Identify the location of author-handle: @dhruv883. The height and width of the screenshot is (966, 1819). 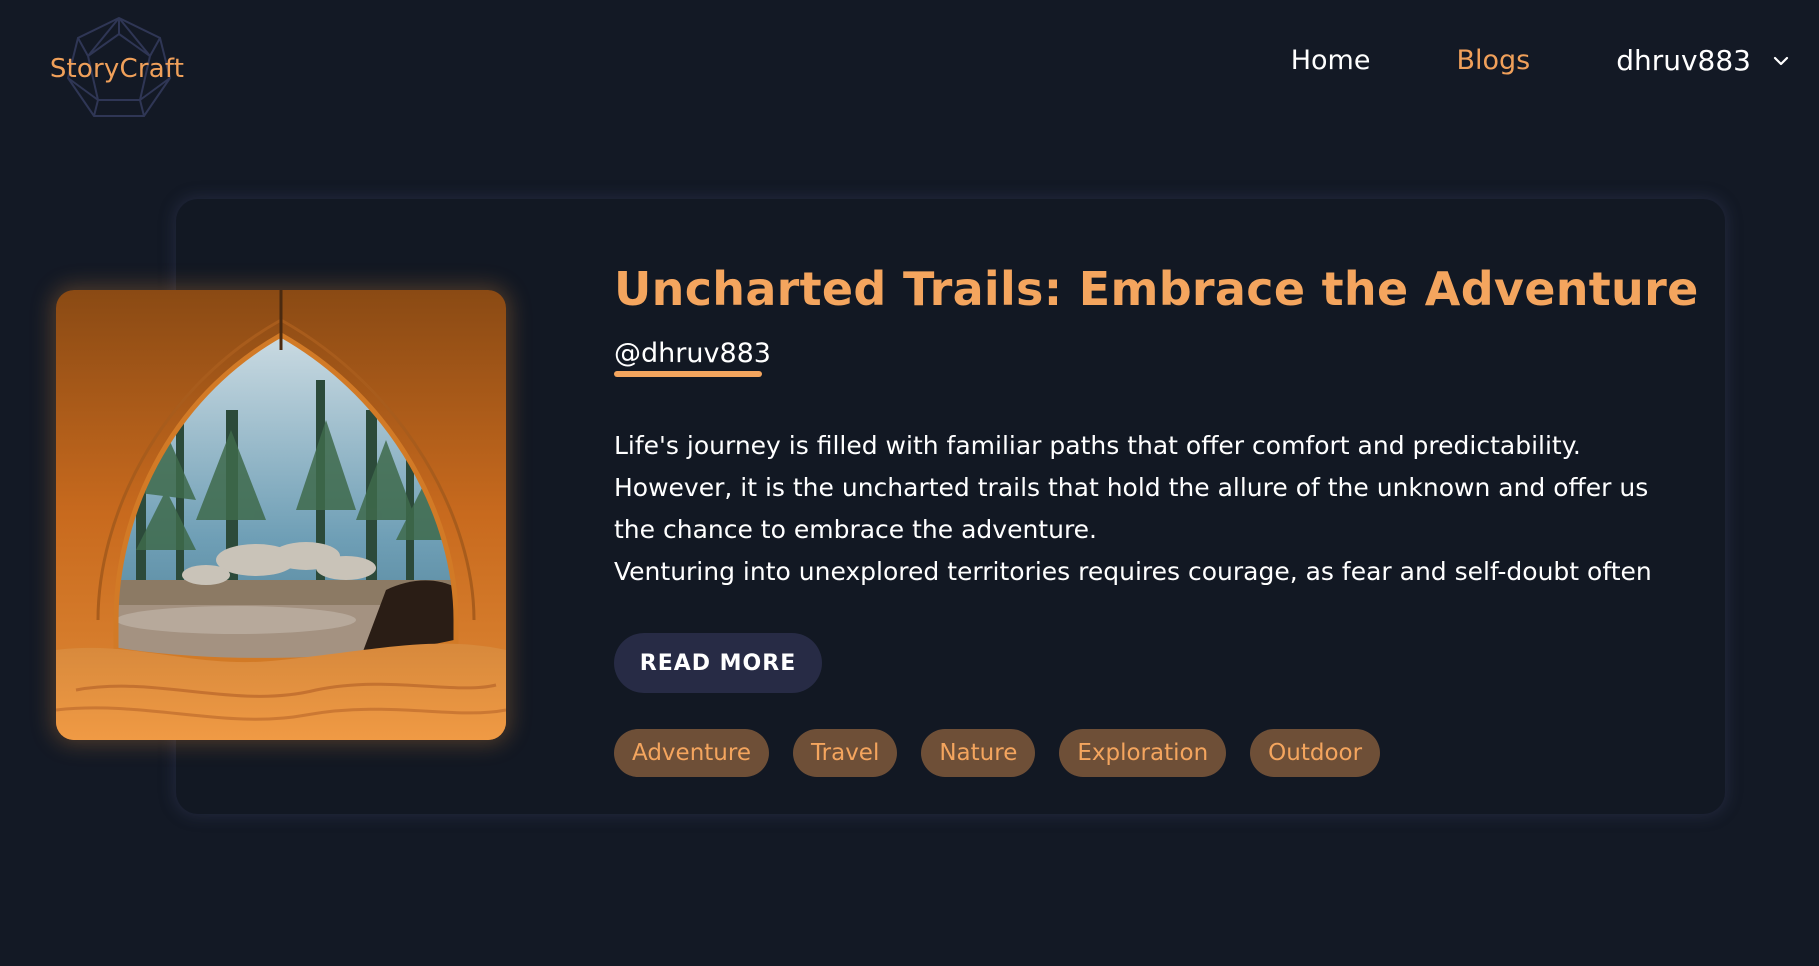
(692, 353).